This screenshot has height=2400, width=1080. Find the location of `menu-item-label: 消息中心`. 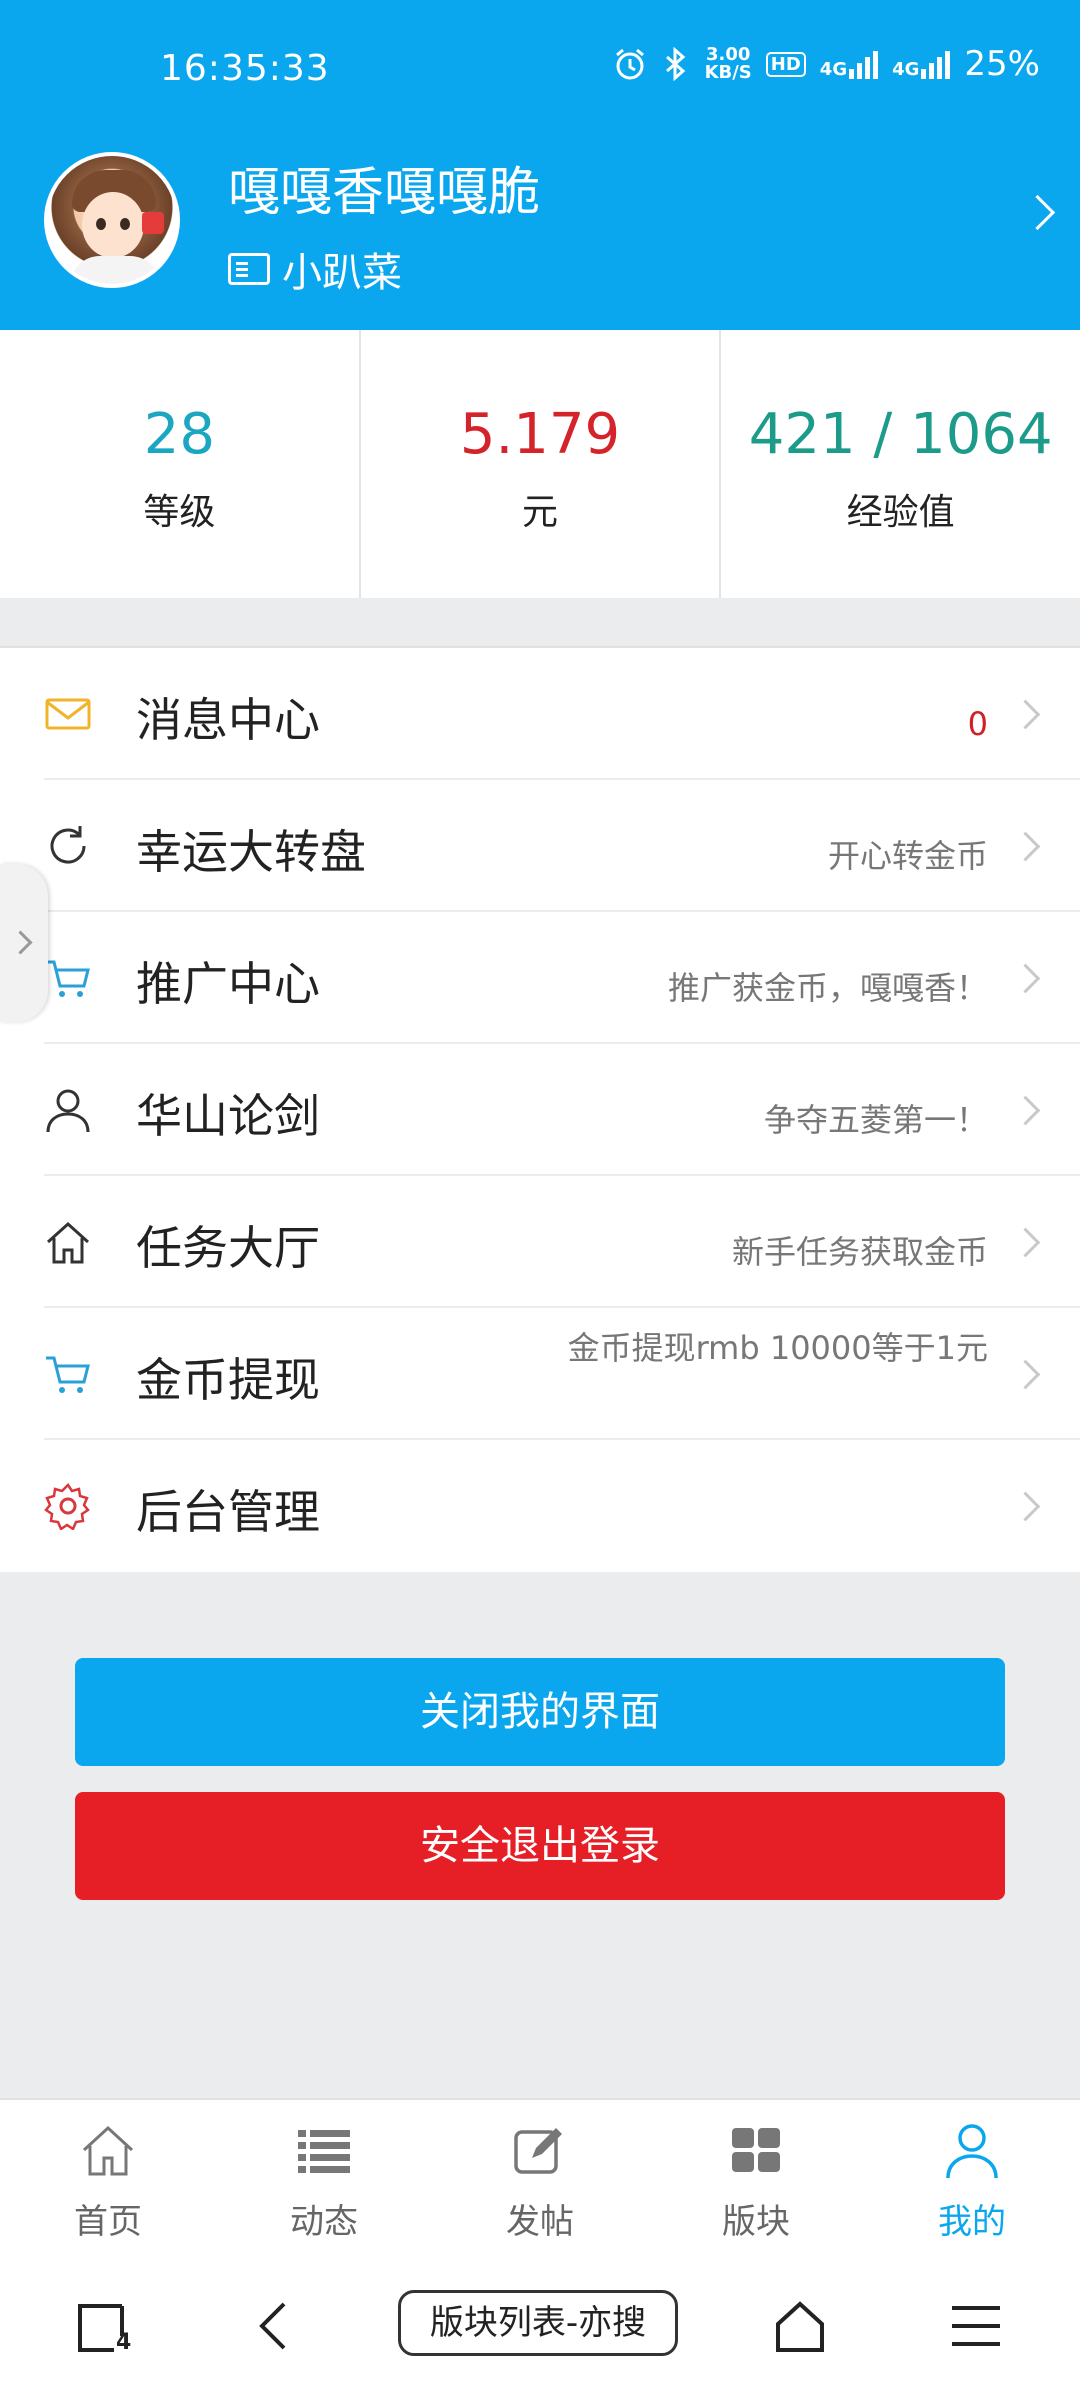

menu-item-label: 消息中心 is located at coordinates (228, 720).